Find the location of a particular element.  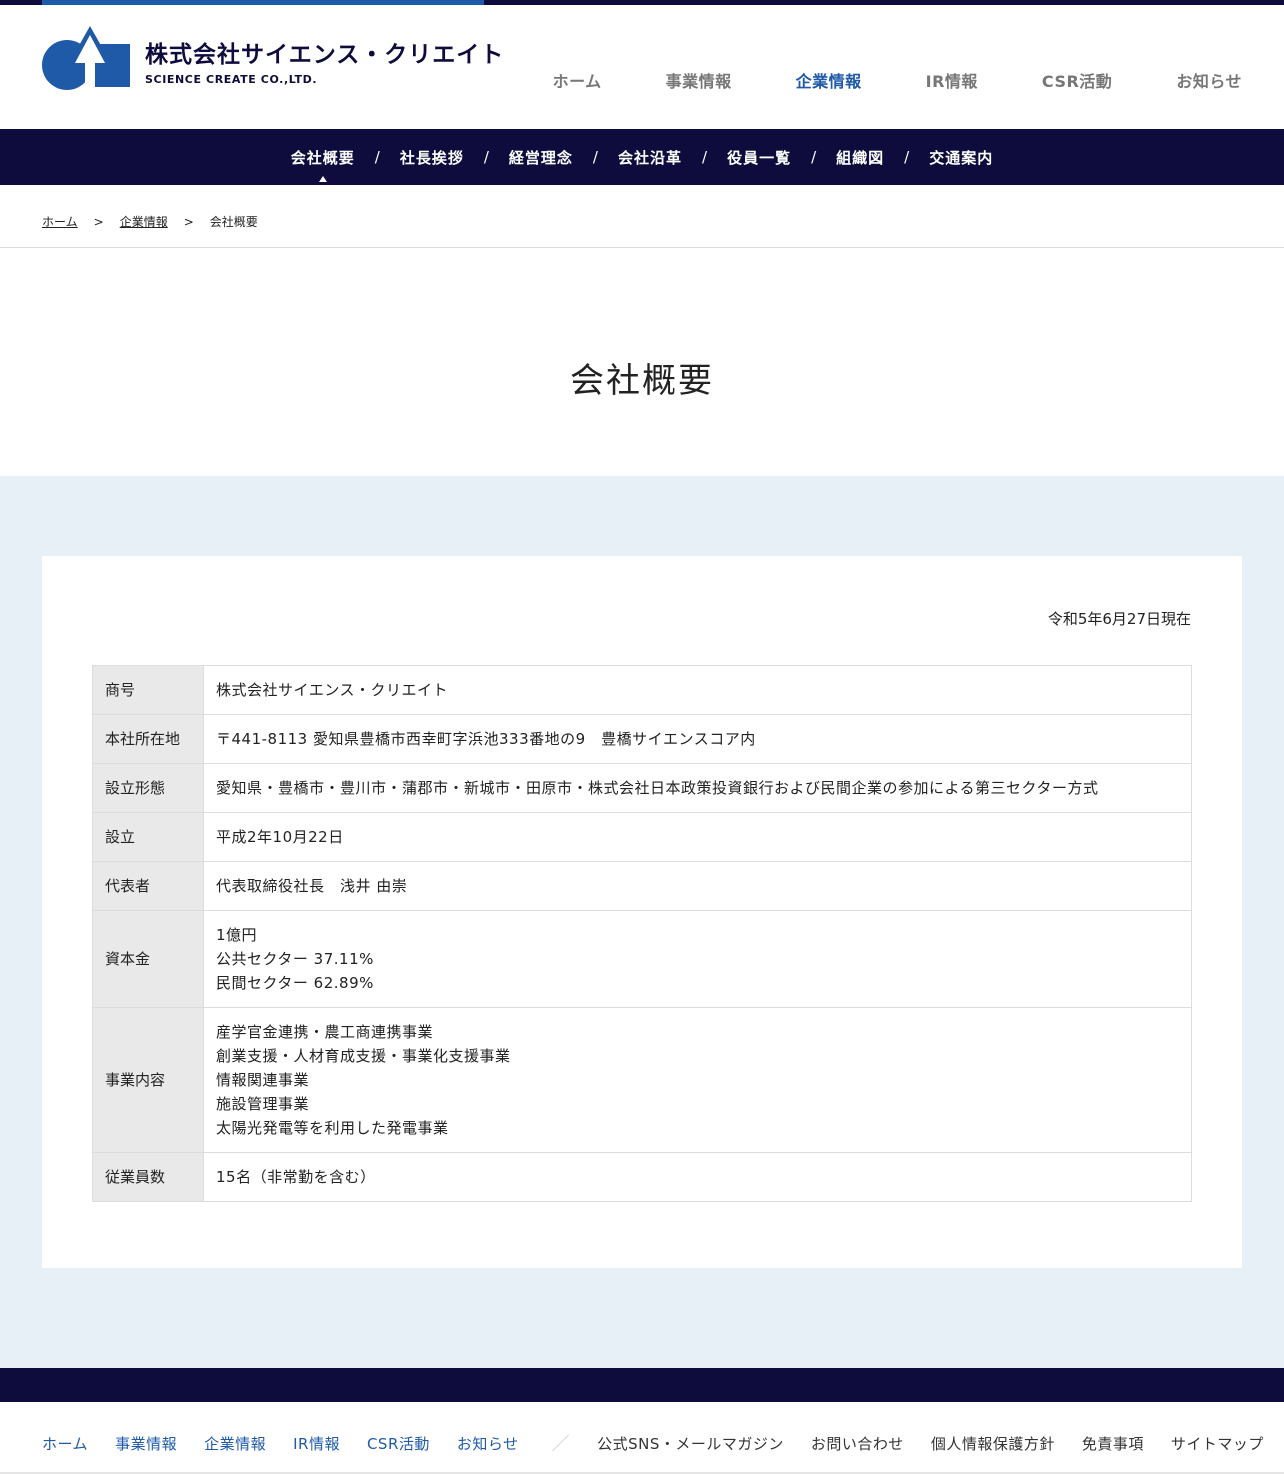

value-line: 創業支援・人材育成支援・事業化支援事業 is located at coordinates (363, 1056).